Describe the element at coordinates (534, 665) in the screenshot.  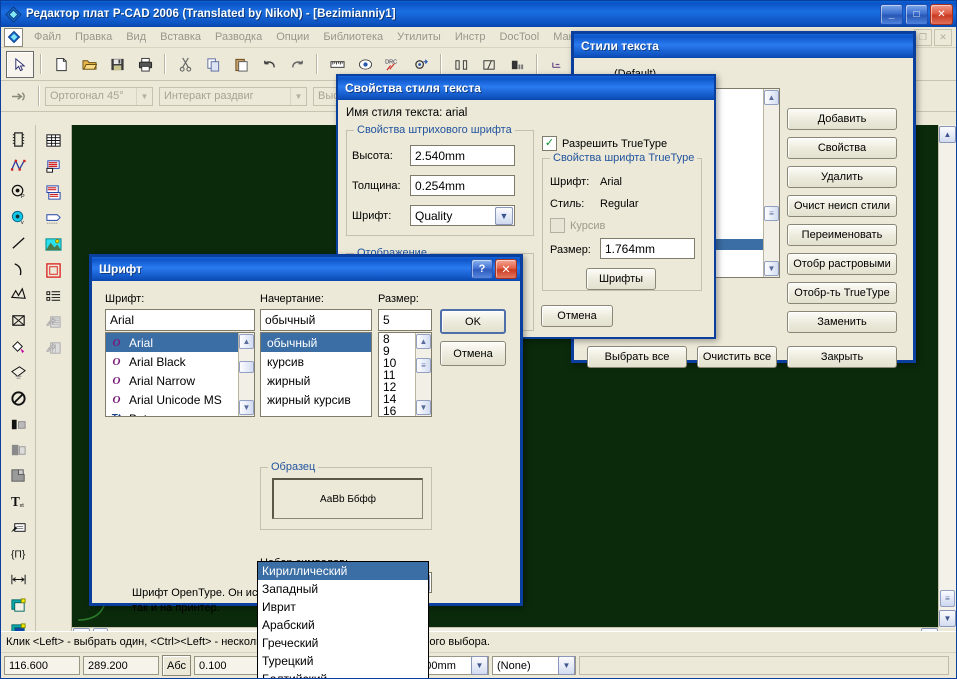
I see `status-net-combo: (None) ▼` at that location.